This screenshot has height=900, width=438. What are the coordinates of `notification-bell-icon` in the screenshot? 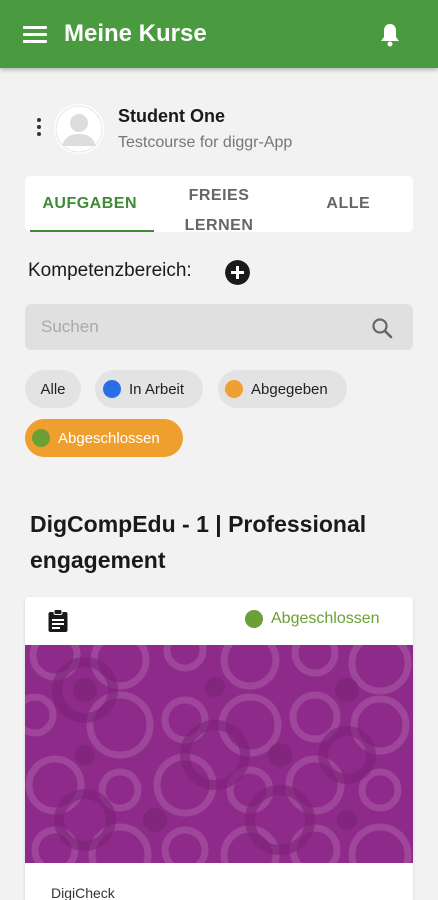 It's located at (390, 35).